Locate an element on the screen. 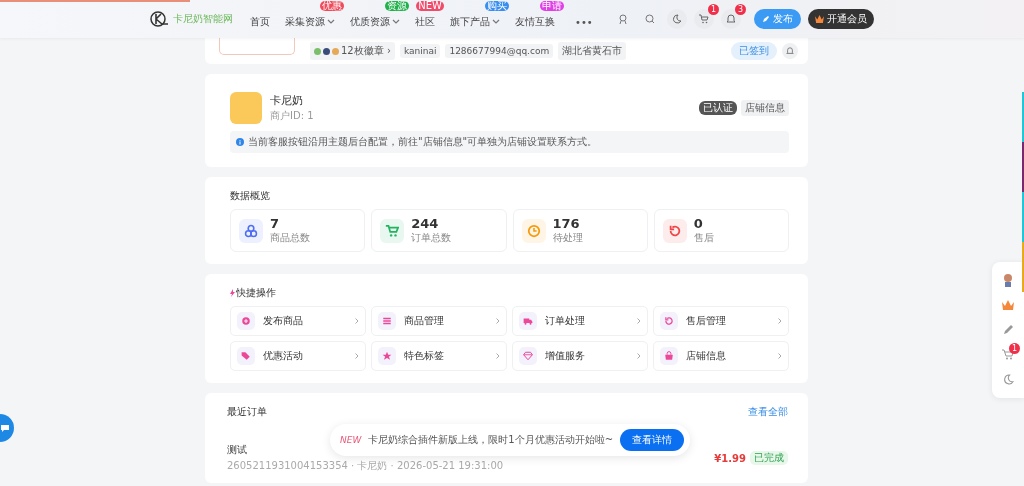 The height and width of the screenshot is (486, 1024). notice-text: 当前客服按钮沿用主题后台配置，前往"店铺信息"可单独为店铺设置联系方式。 is located at coordinates (423, 142).